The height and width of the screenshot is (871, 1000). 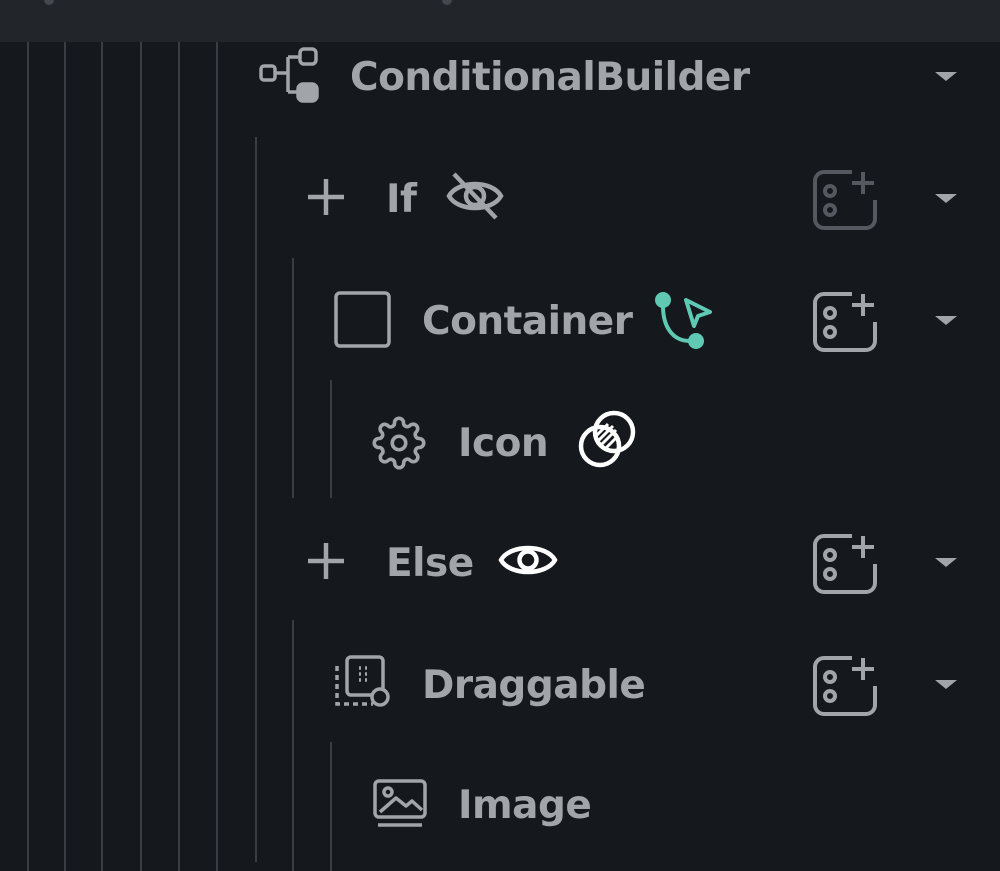 I want to click on tree-item-container: Container, so click(x=500, y=320).